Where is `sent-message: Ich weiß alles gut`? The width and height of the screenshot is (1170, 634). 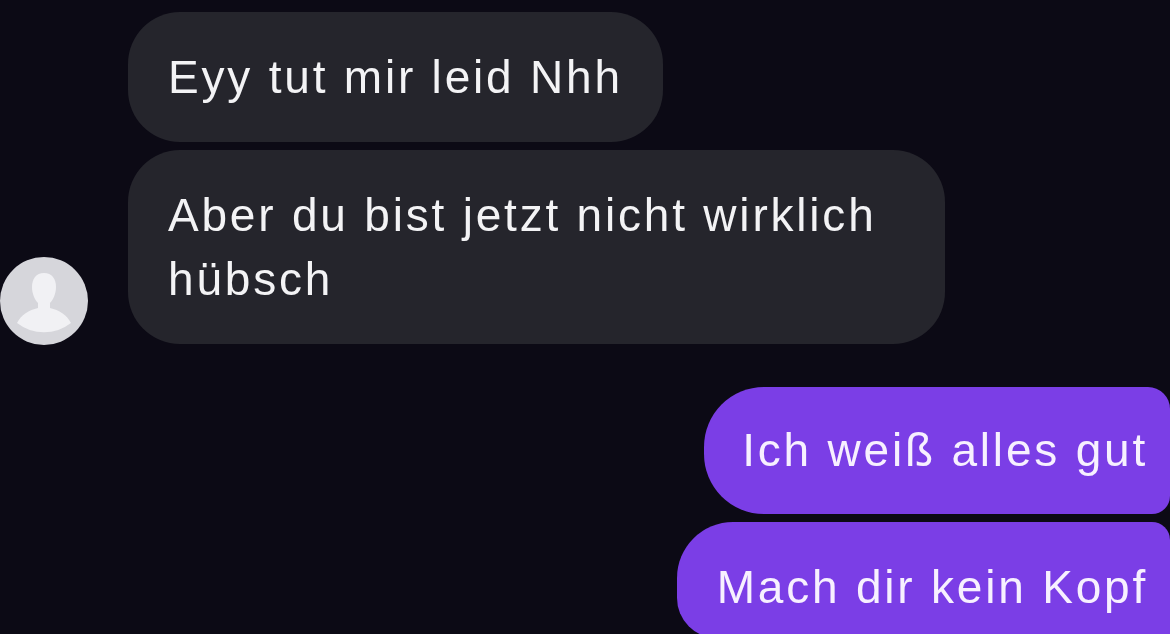 sent-message: Ich weiß alles gut is located at coordinates (937, 450).